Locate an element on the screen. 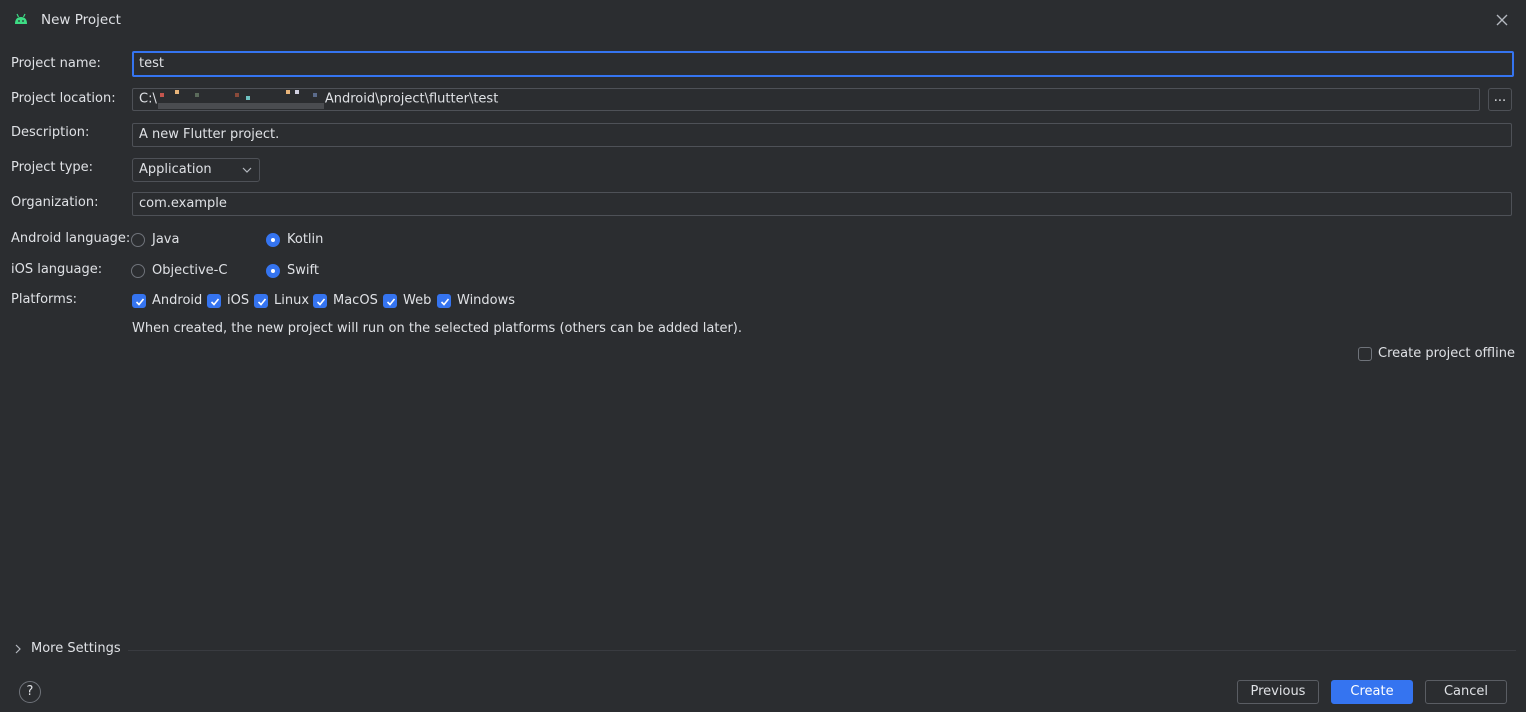 This screenshot has height=712, width=1526. platforms-label: Platforms: is located at coordinates (44, 299).